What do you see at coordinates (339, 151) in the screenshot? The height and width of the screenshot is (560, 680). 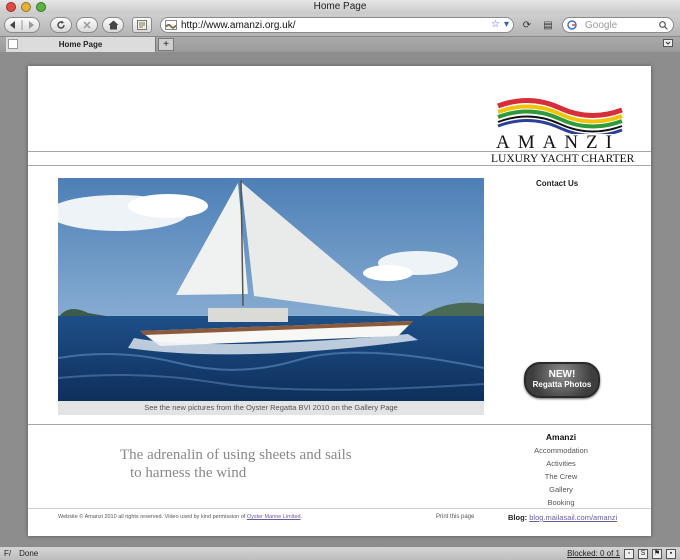 I see `header-divider-top` at bounding box center [339, 151].